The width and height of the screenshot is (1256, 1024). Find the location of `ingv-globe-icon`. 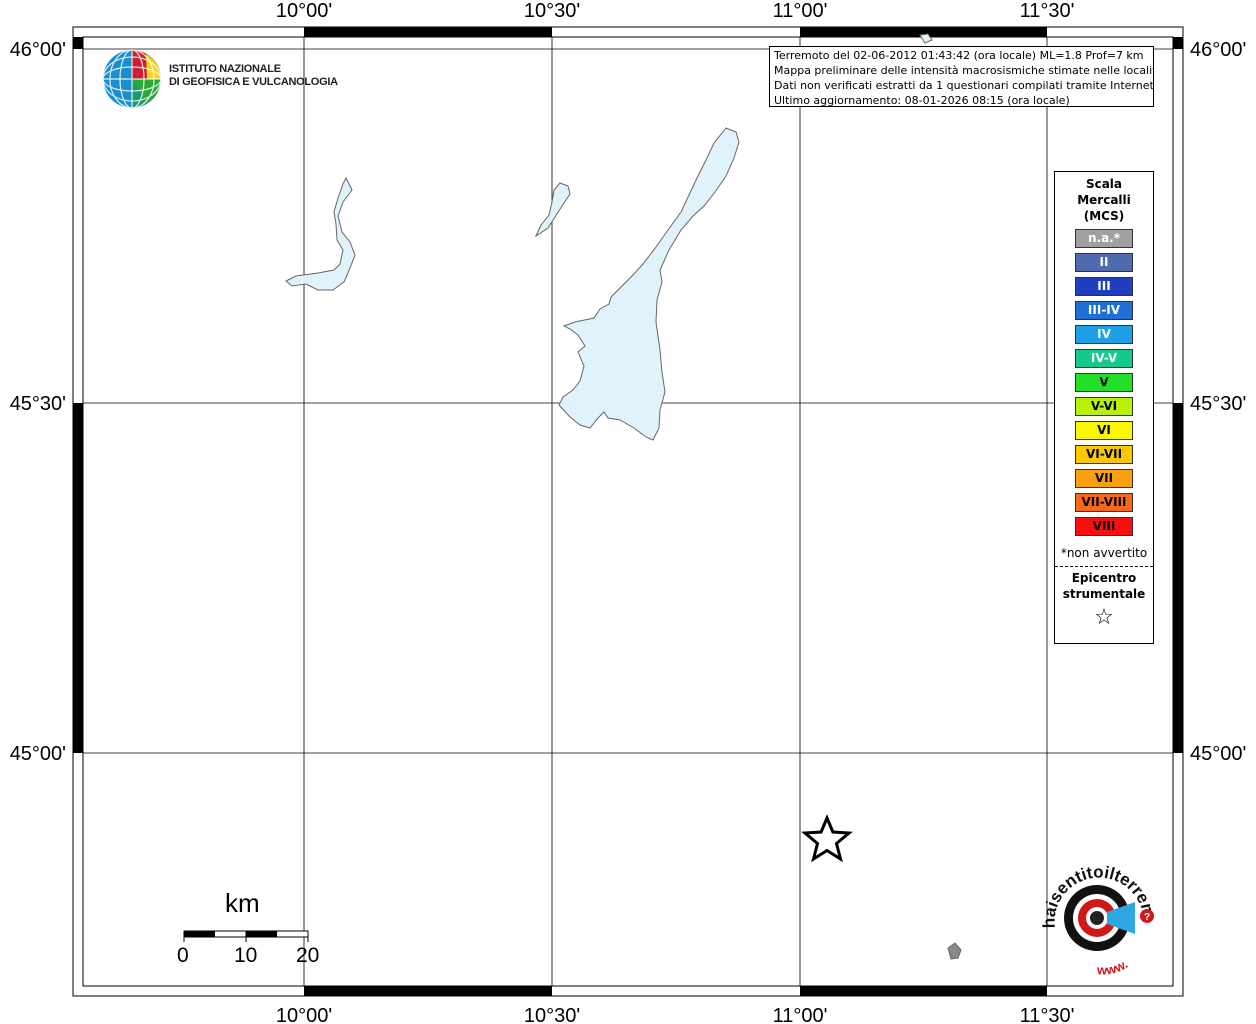

ingv-globe-icon is located at coordinates (132, 79).